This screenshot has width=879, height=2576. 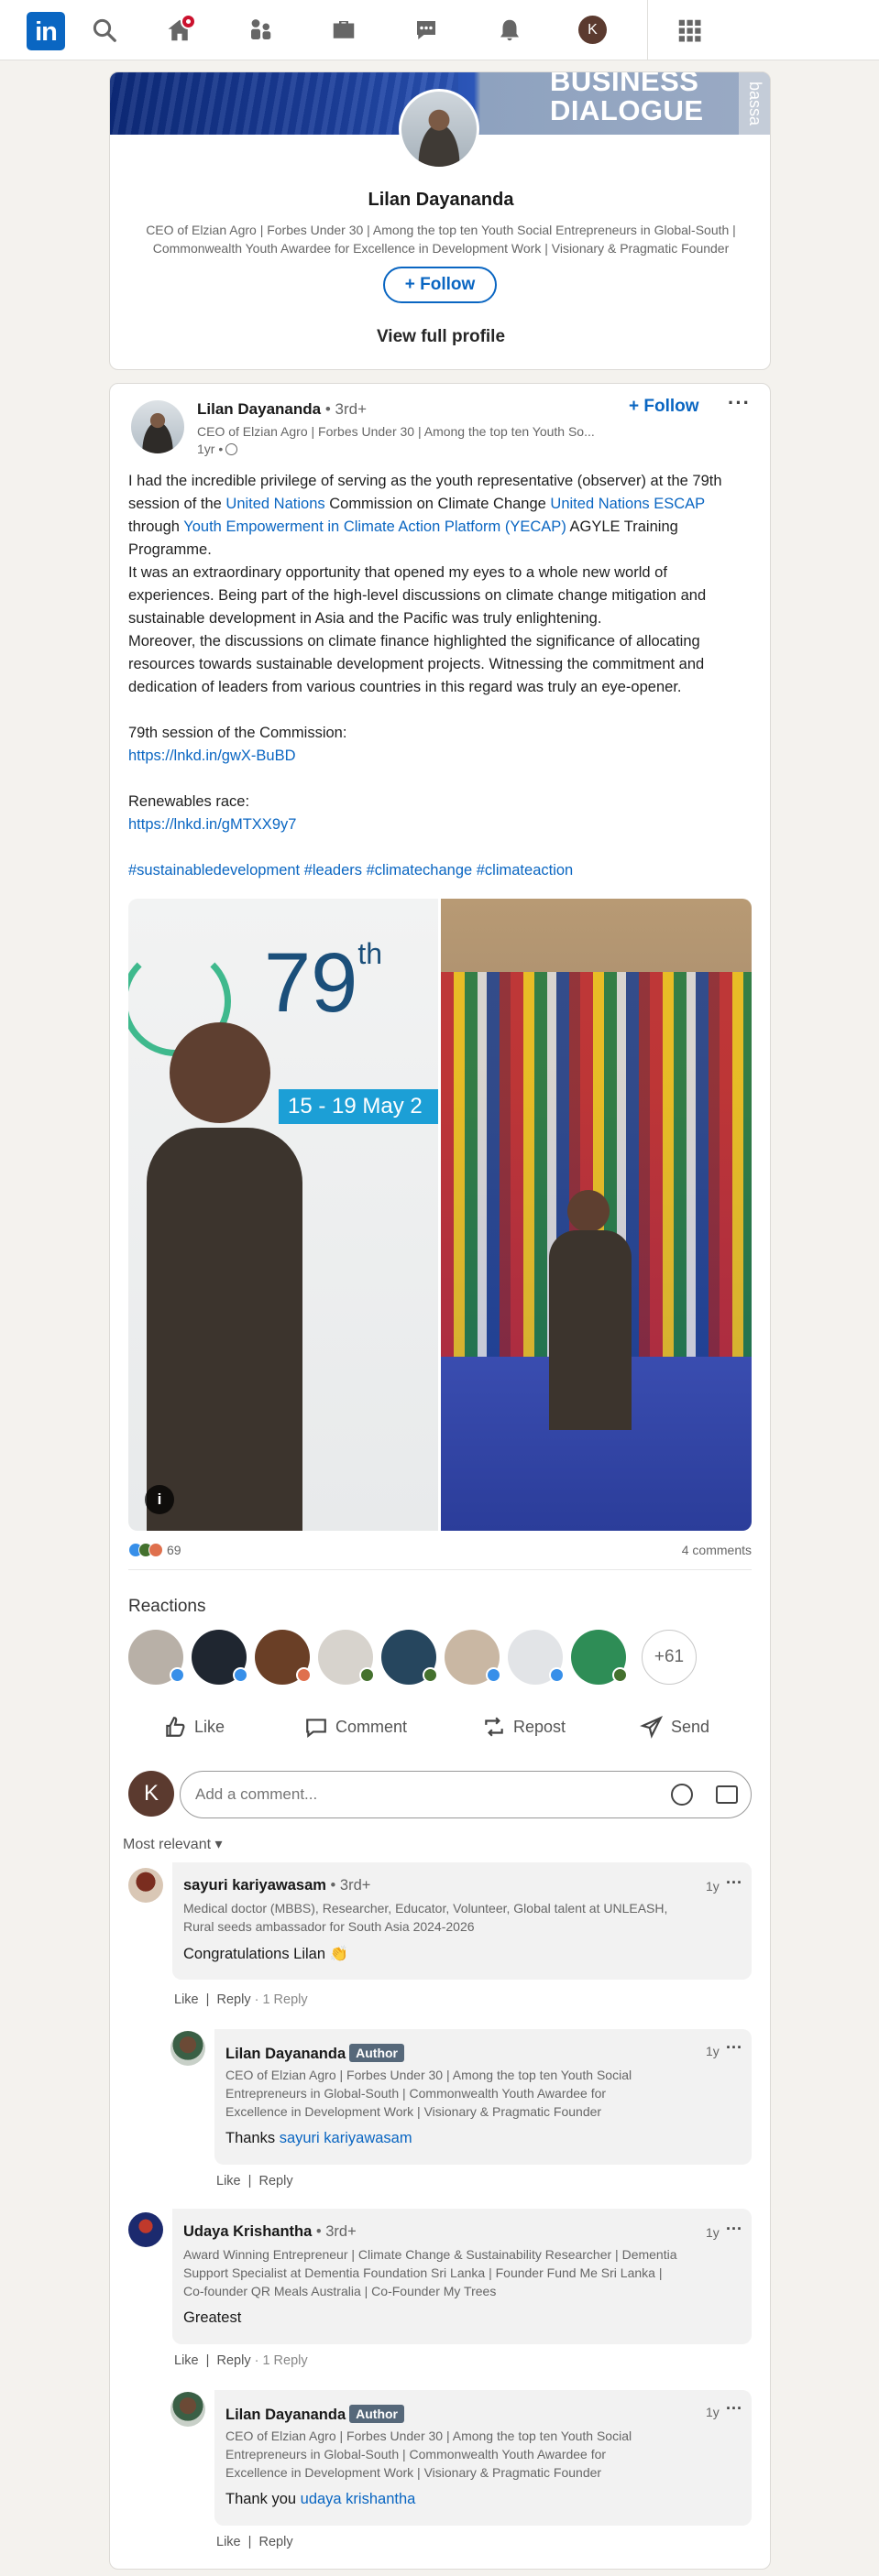 What do you see at coordinates (690, 30) in the screenshot?
I see `work-grid-icon` at bounding box center [690, 30].